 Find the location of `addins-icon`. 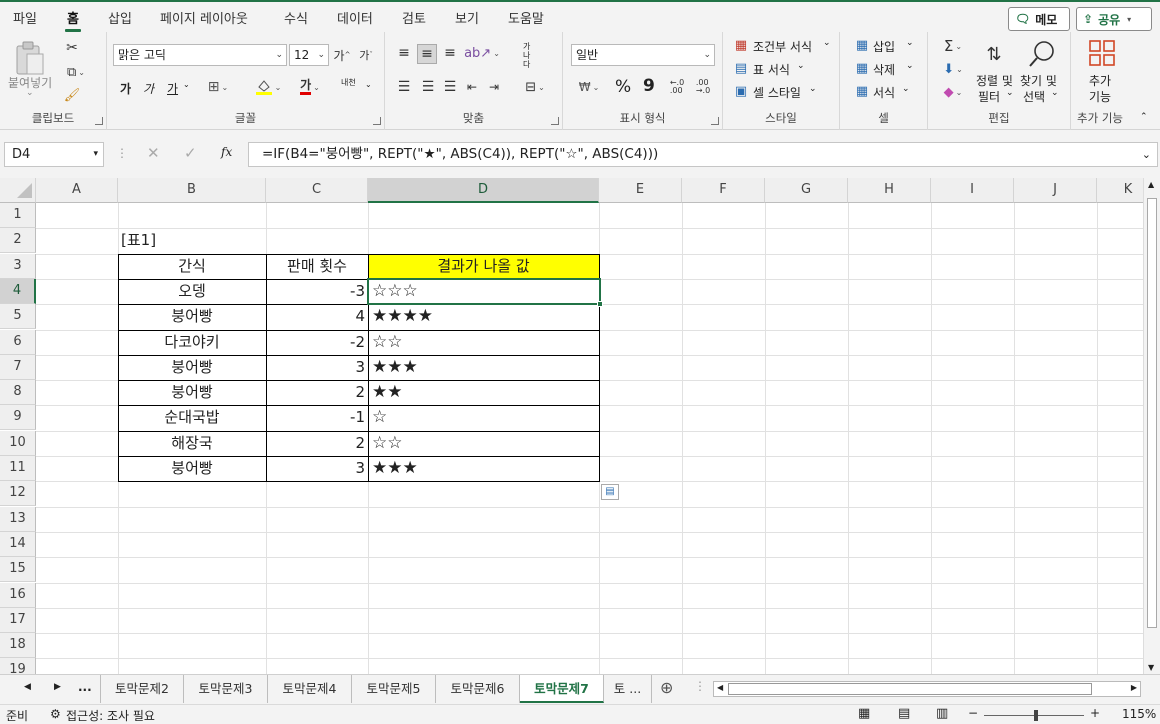

addins-icon is located at coordinates (1102, 53).